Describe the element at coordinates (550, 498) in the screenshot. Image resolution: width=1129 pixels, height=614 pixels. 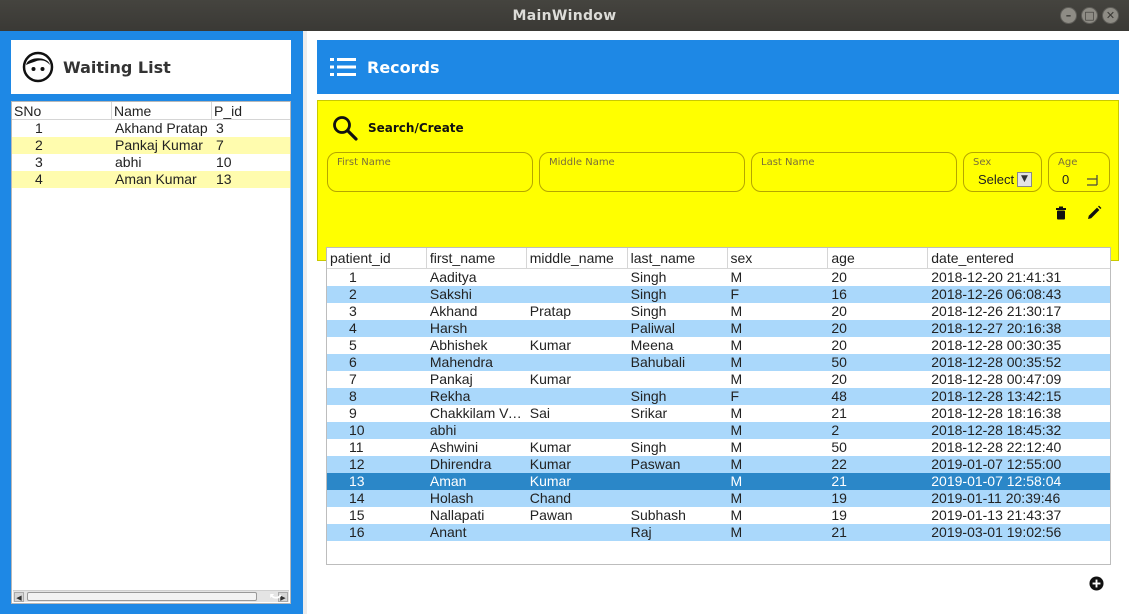
I see `middle-name-cell: Chand` at that location.